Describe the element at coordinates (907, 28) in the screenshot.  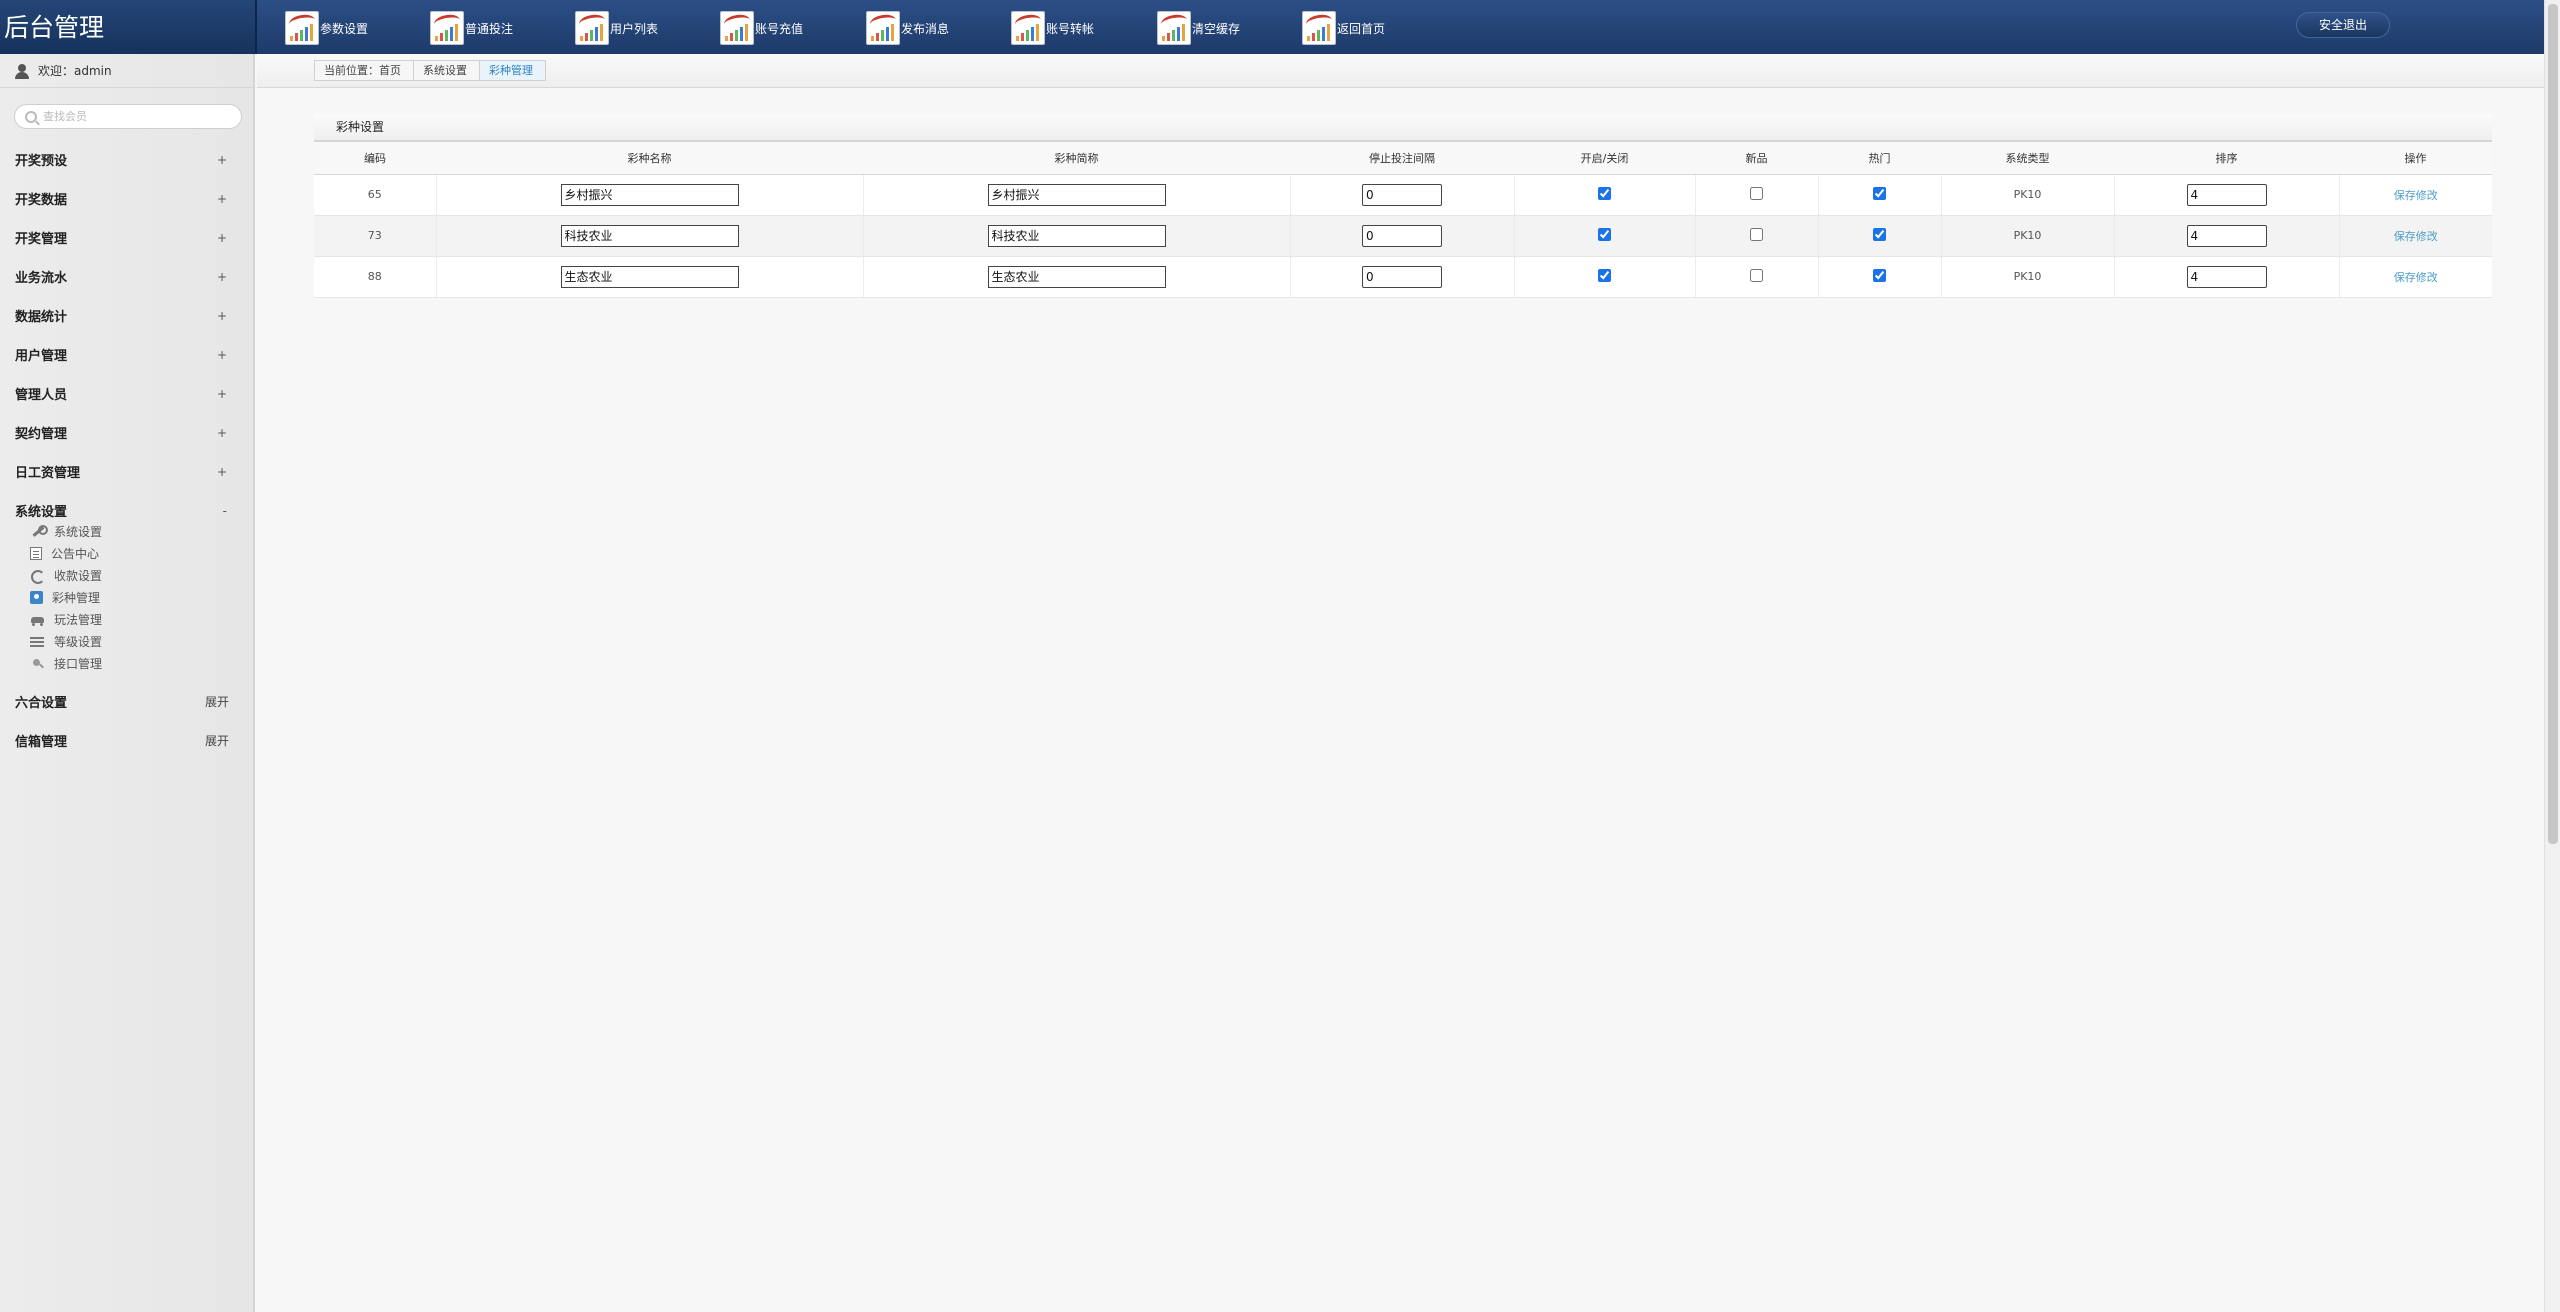
I see `topnav-item: 发布消息` at that location.